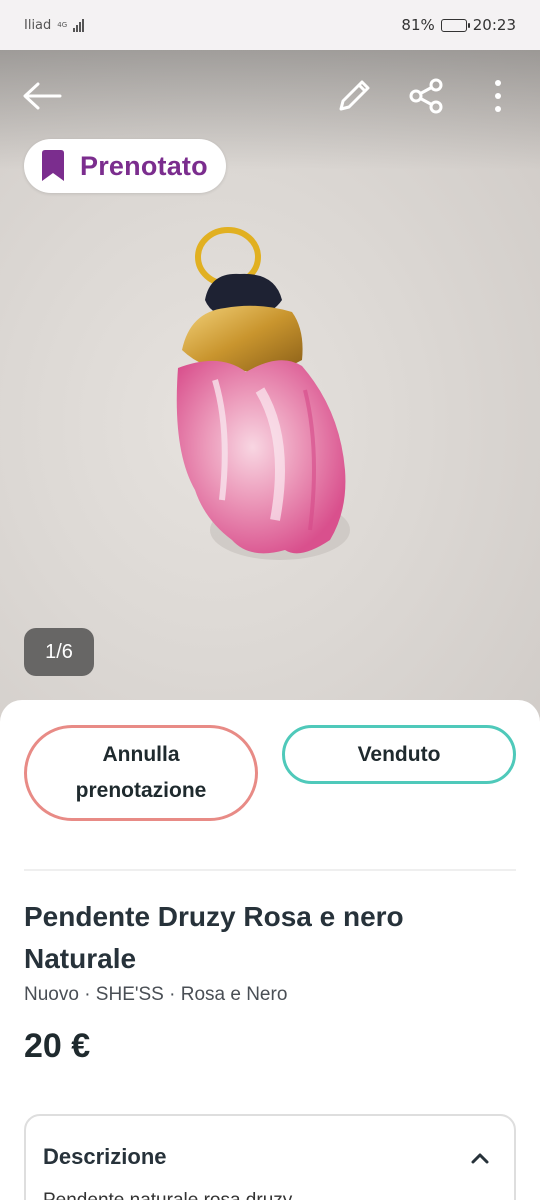 Image resolution: width=540 pixels, height=1200 pixels. What do you see at coordinates (54, 25) in the screenshot?
I see `status-left: Iliad 4G` at bounding box center [54, 25].